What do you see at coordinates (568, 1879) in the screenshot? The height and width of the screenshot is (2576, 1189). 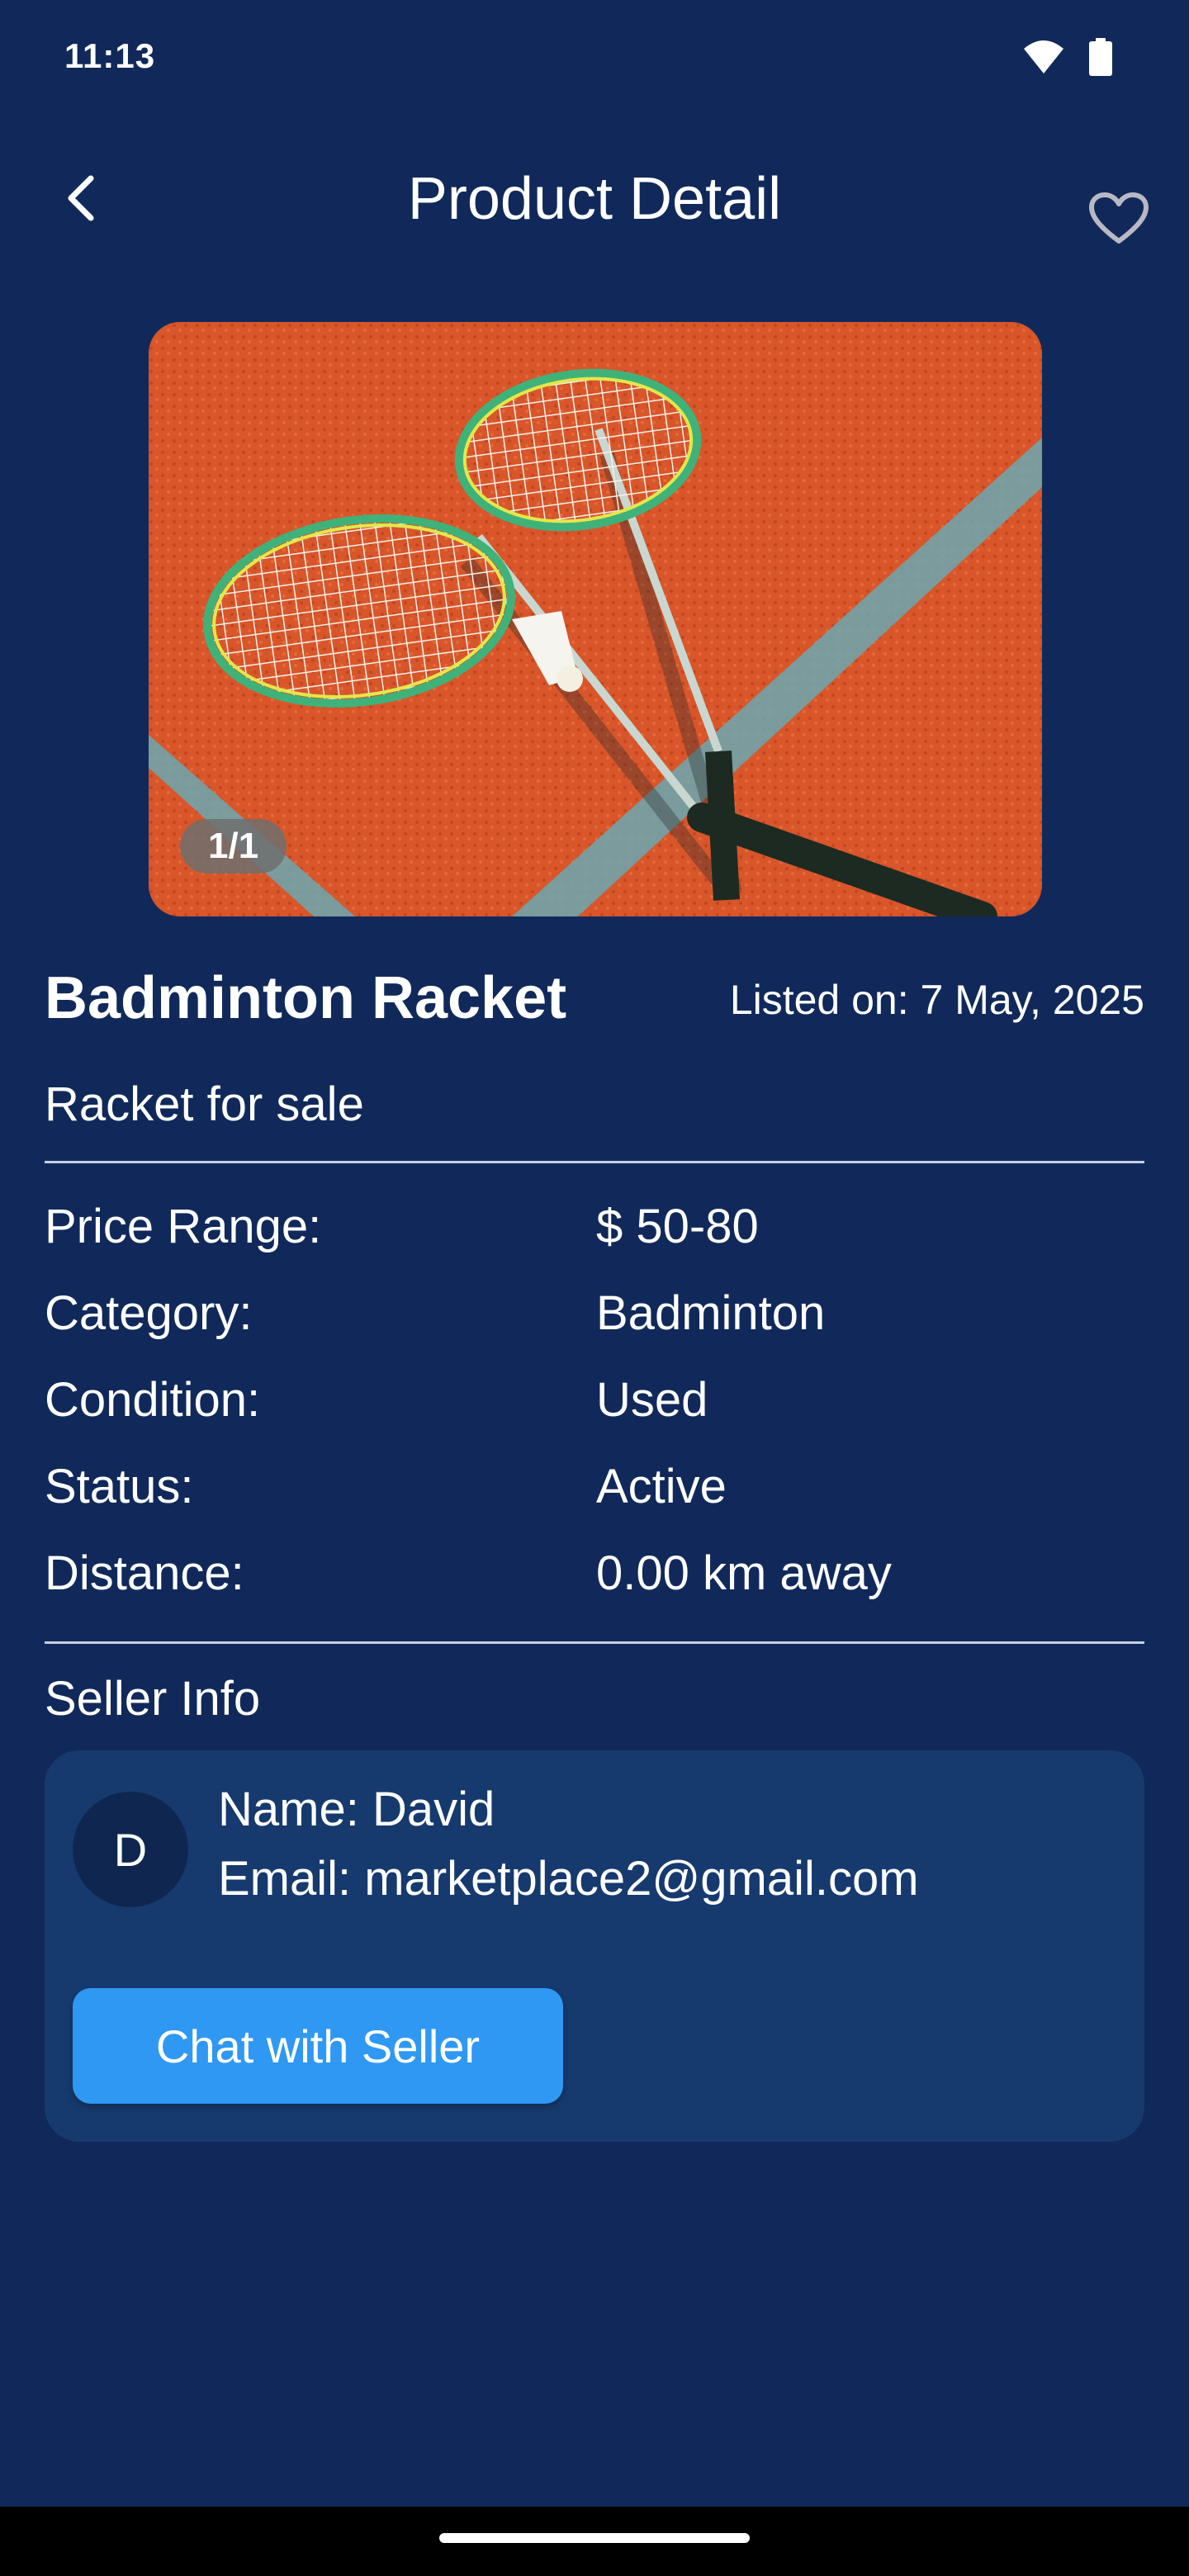 I see `seller-email: Email: marketplace2@gmail.com` at bounding box center [568, 1879].